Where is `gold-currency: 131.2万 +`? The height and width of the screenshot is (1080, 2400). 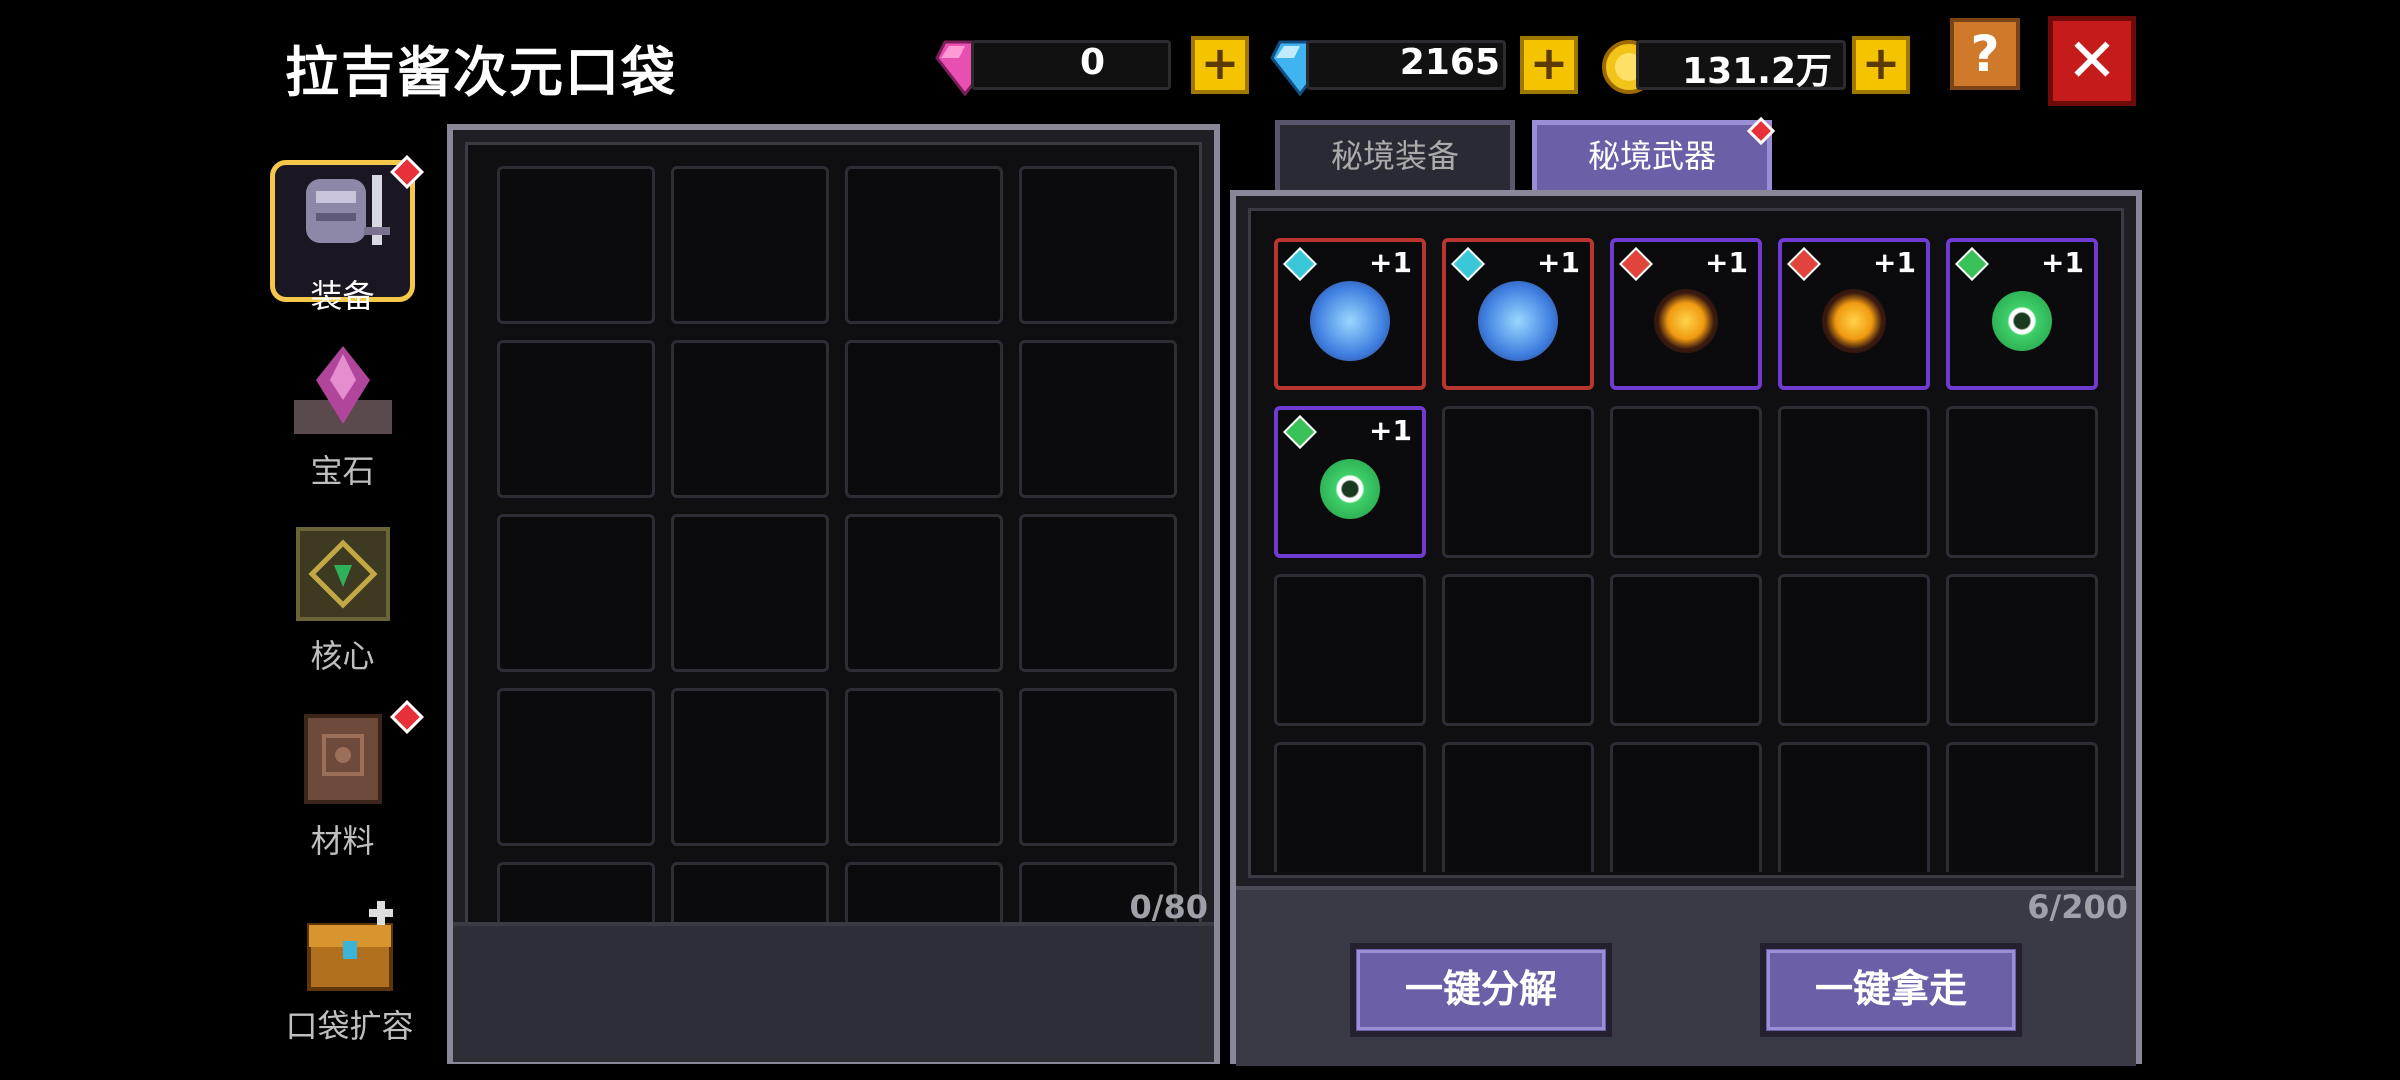 gold-currency: 131.2万 + is located at coordinates (1760, 65).